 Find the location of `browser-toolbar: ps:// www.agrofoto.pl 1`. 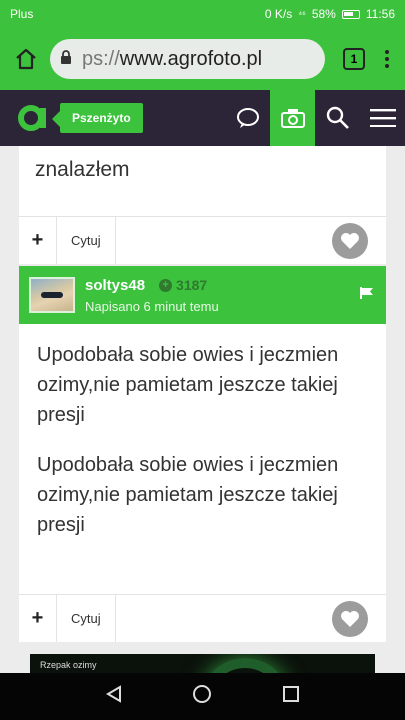

browser-toolbar: ps:// www.agrofoto.pl 1 is located at coordinates (202, 59).